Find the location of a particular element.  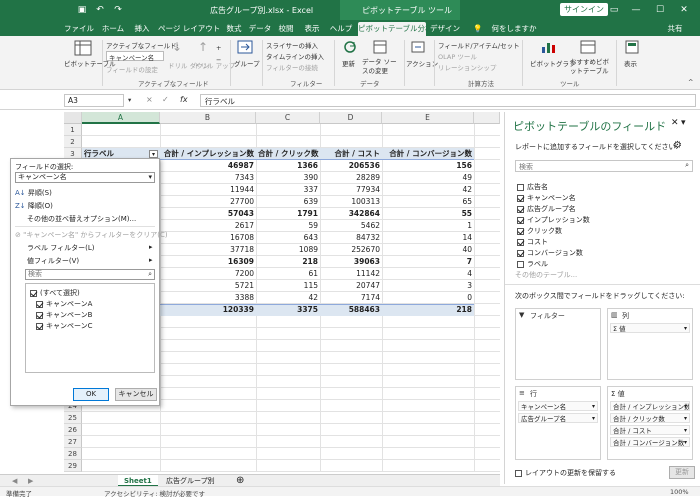

update-button: 更新 is located at coordinates (682, 472).